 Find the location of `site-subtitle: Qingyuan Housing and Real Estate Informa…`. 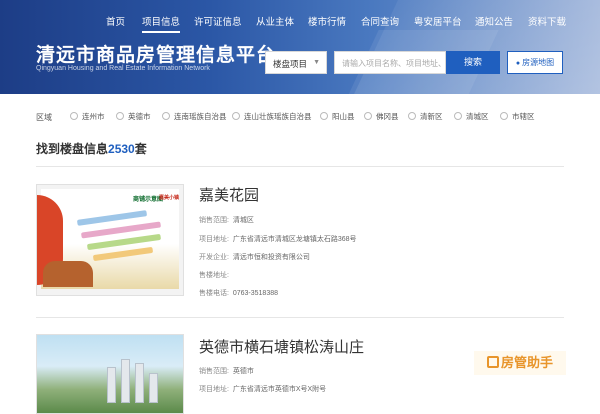

site-subtitle: Qingyuan Housing and Real Estate Informa… is located at coordinates (123, 68).